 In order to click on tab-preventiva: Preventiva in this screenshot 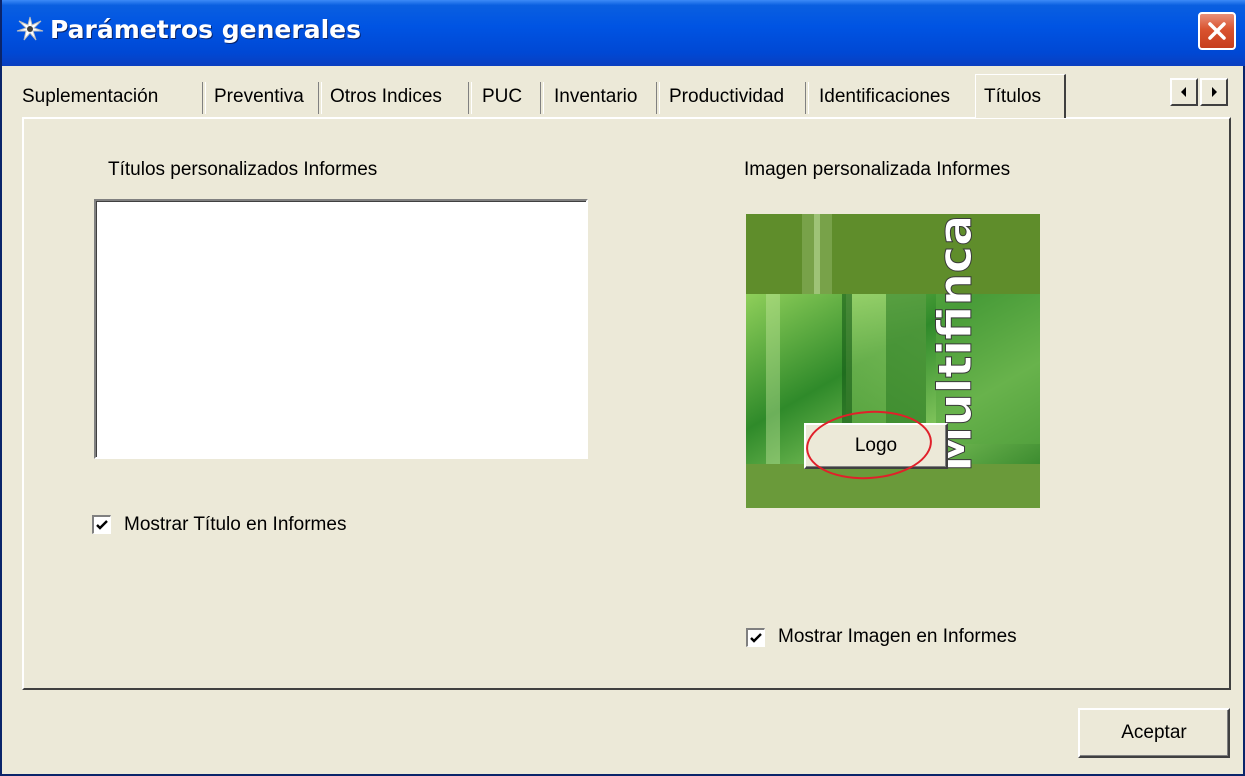, I will do `click(268, 97)`.